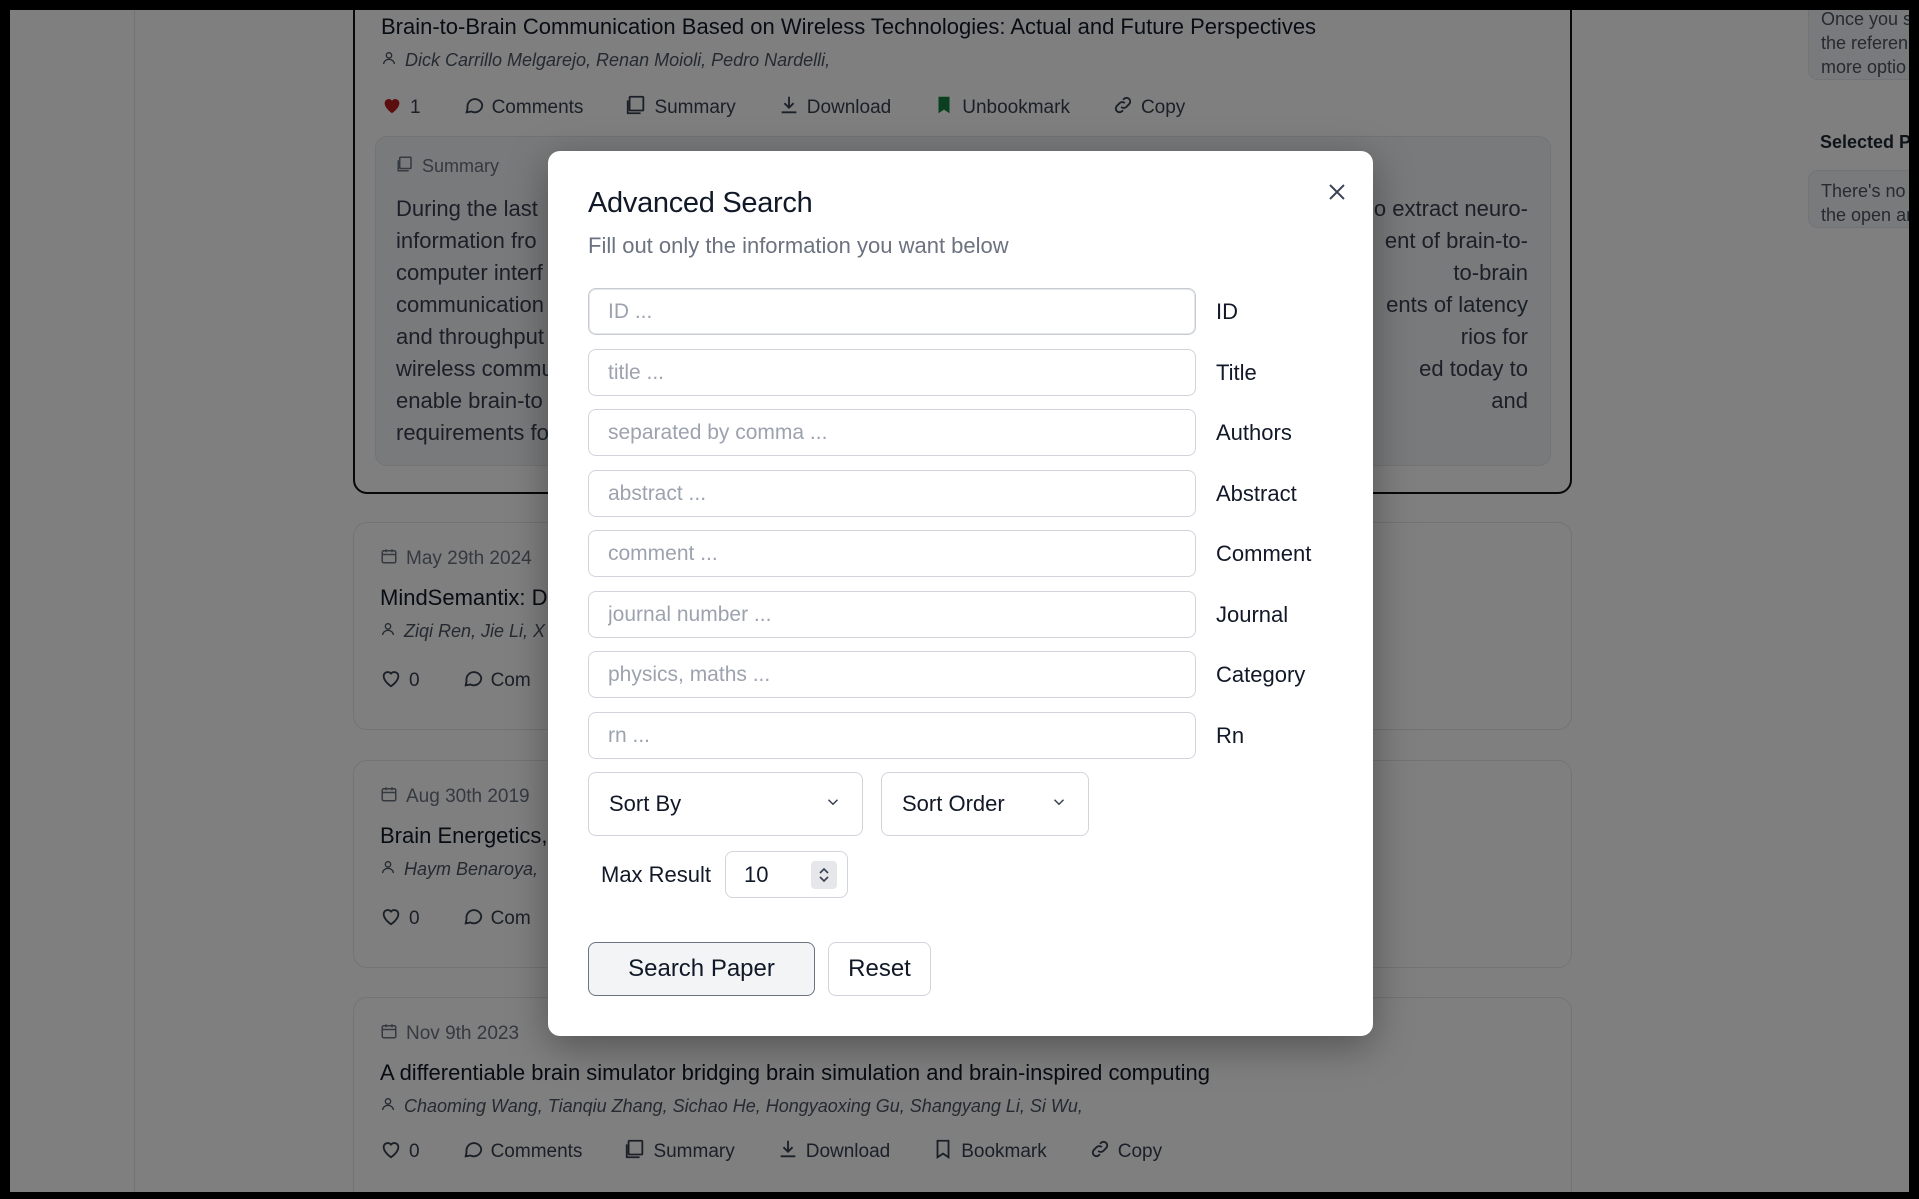  I want to click on abstract-label: Abstract, so click(1256, 493).